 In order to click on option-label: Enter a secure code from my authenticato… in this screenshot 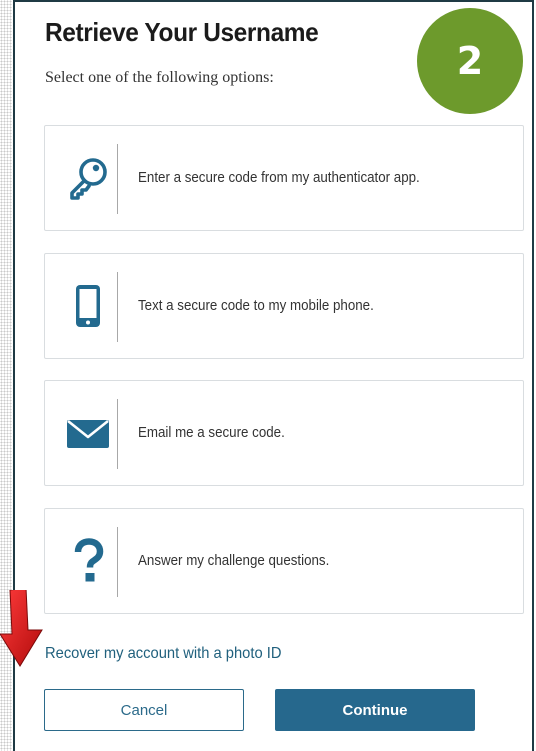, I will do `click(279, 178)`.